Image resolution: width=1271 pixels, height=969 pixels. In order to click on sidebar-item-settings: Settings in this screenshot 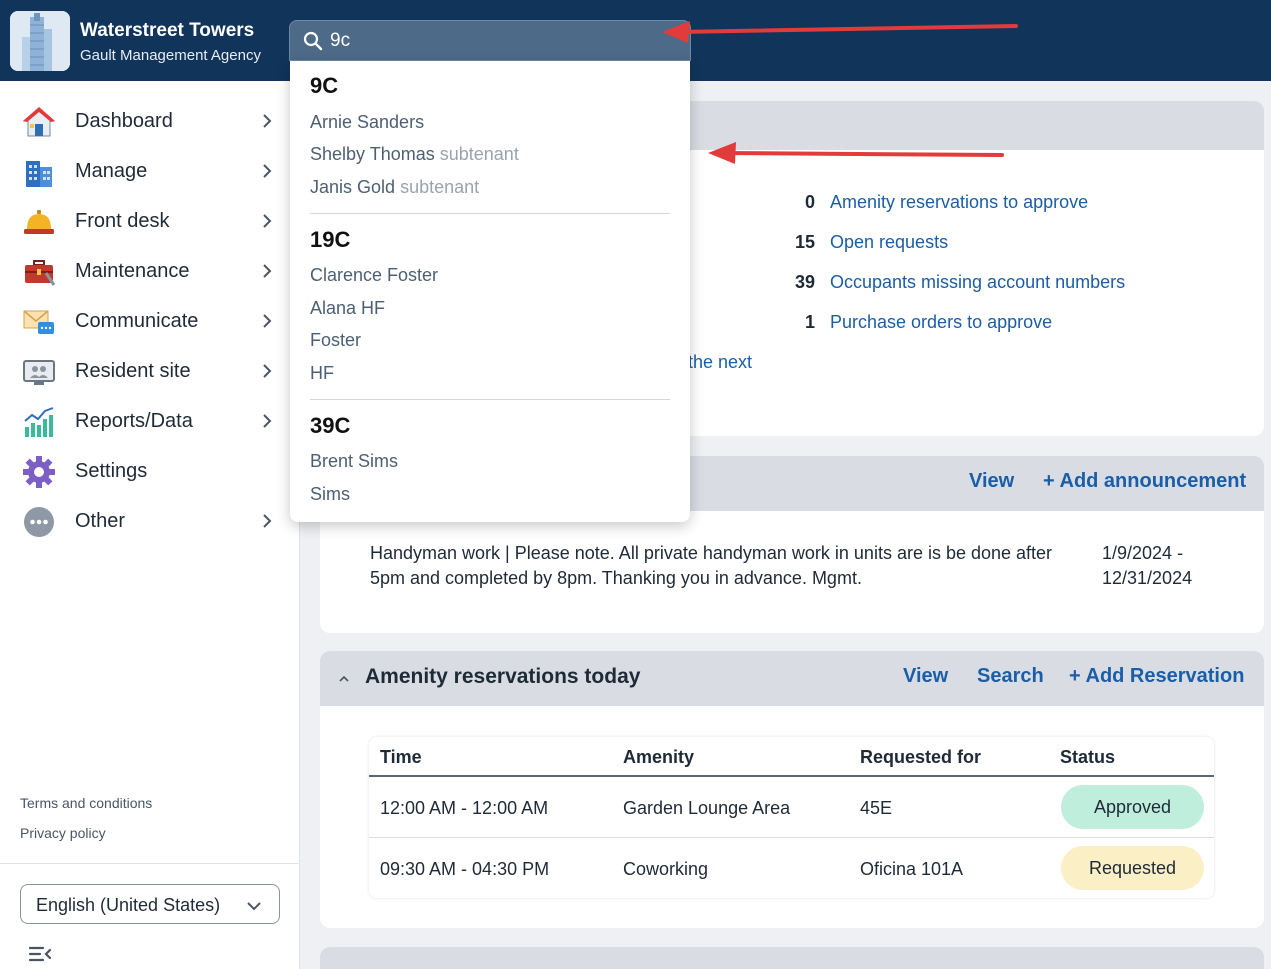, I will do `click(150, 471)`.